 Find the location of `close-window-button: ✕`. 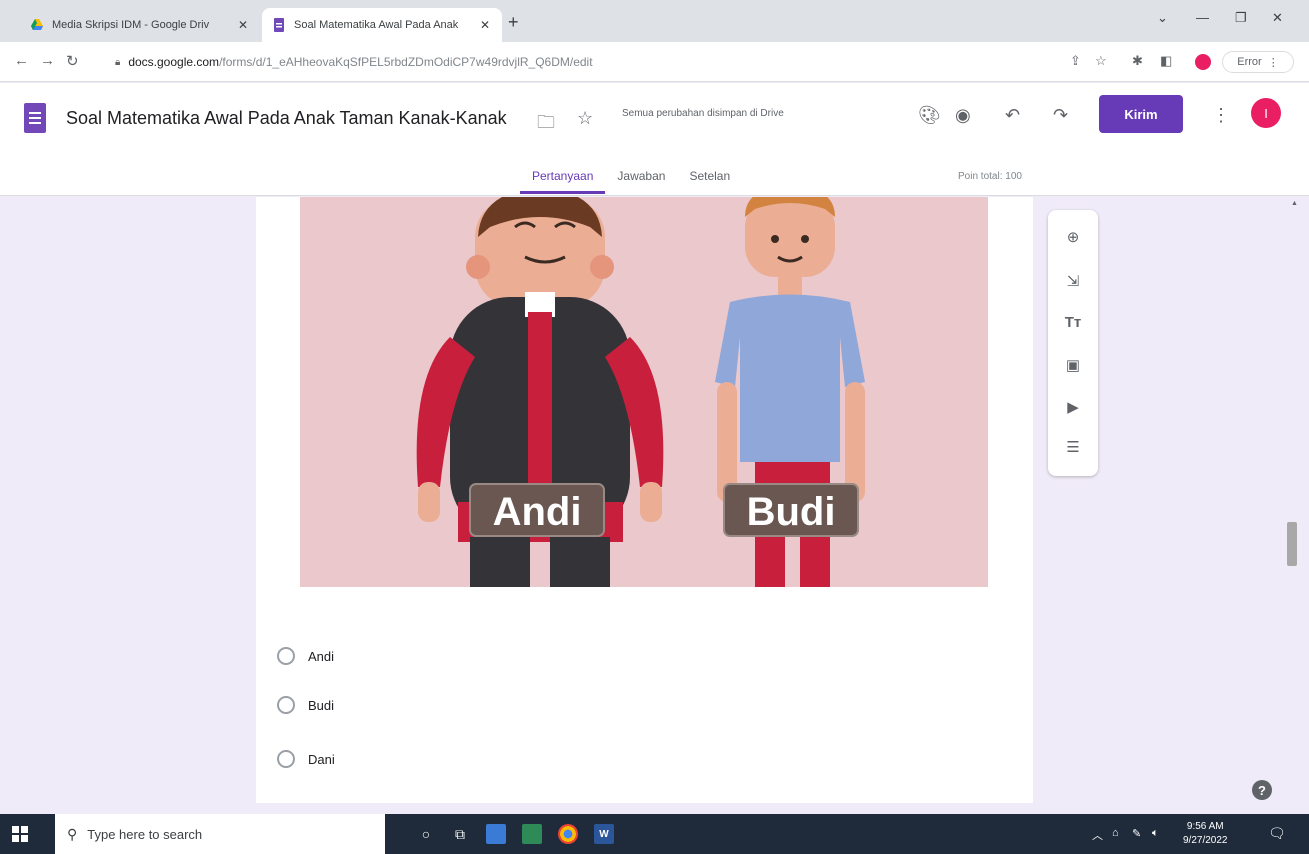

close-window-button: ✕ is located at coordinates (1277, 18).